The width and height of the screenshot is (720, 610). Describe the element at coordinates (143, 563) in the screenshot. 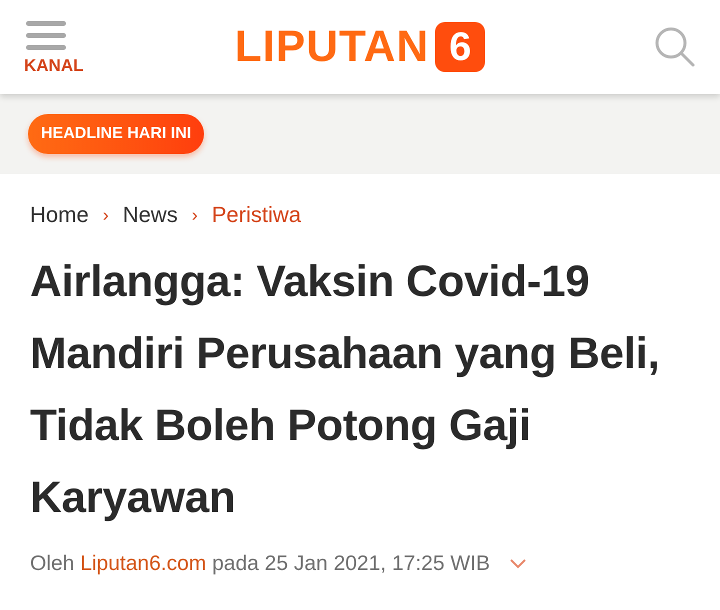

I see `author-link: Liputan6.com` at that location.